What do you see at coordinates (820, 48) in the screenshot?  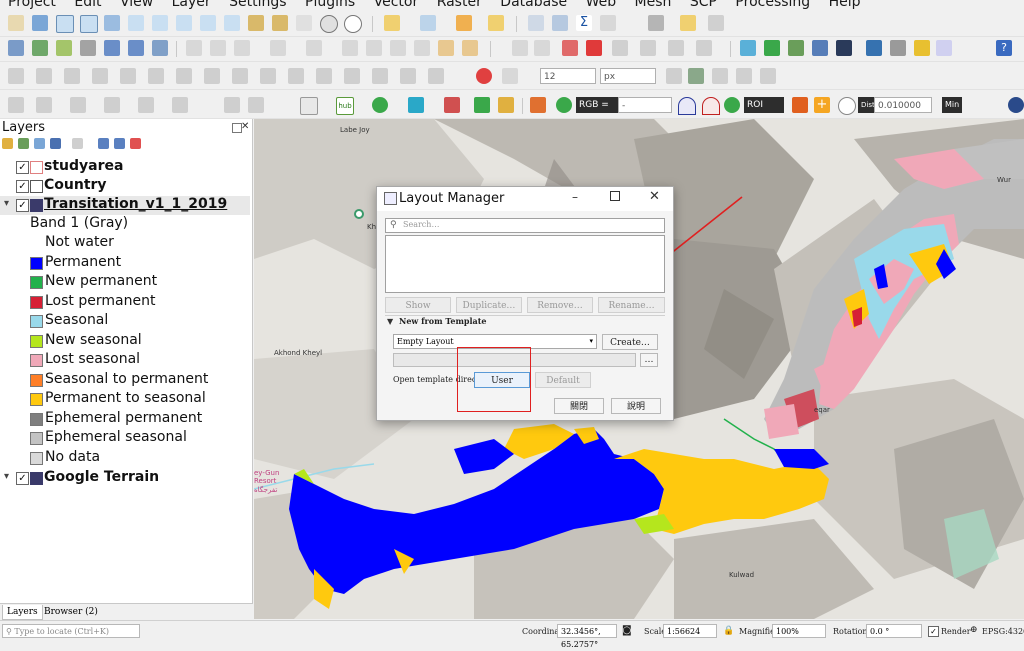 I see `scp-classification-icon` at bounding box center [820, 48].